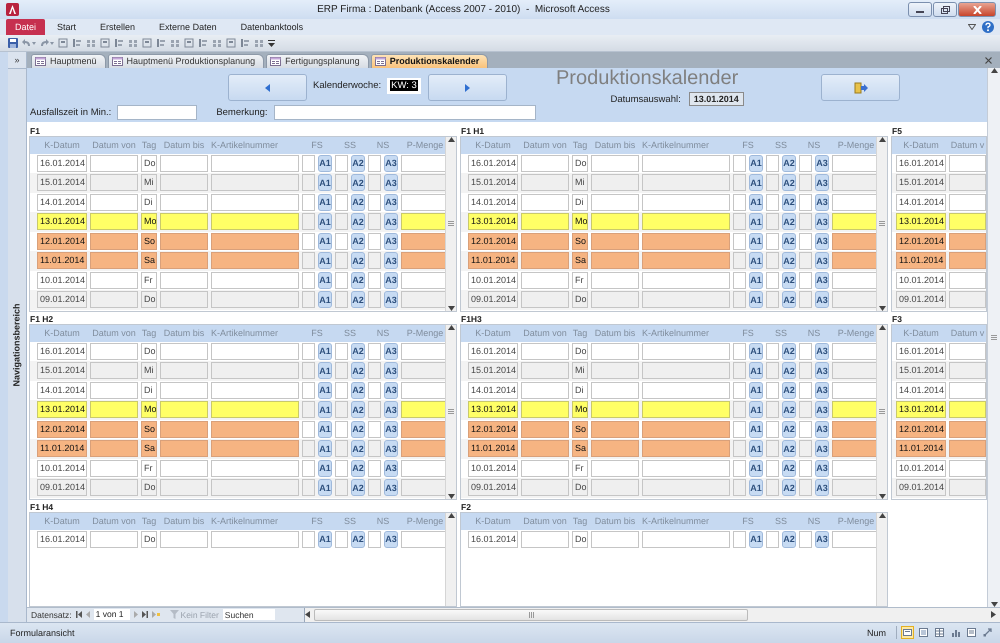 This screenshot has width=1000, height=643. Describe the element at coordinates (493, 371) in the screenshot. I see `date-field: 15.01.2014` at that location.